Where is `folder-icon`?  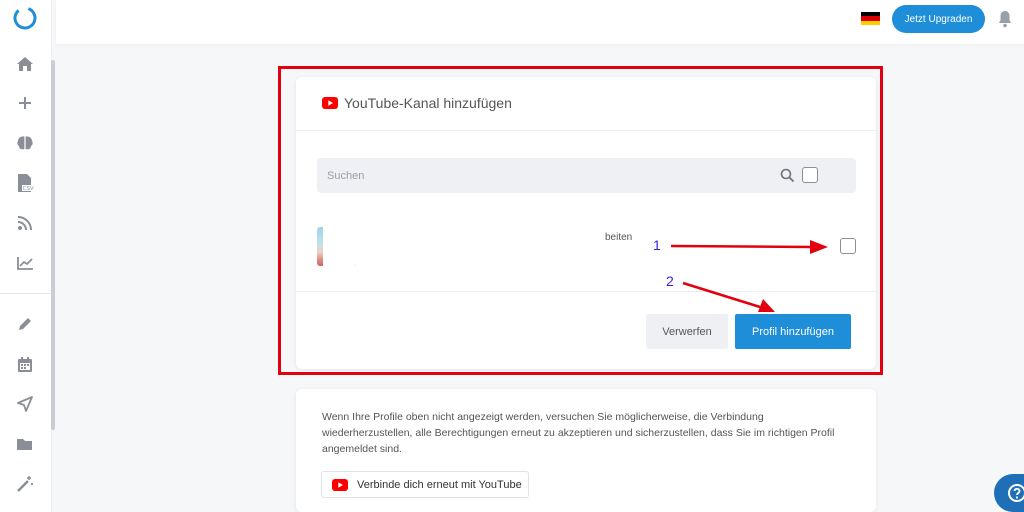 folder-icon is located at coordinates (25, 444).